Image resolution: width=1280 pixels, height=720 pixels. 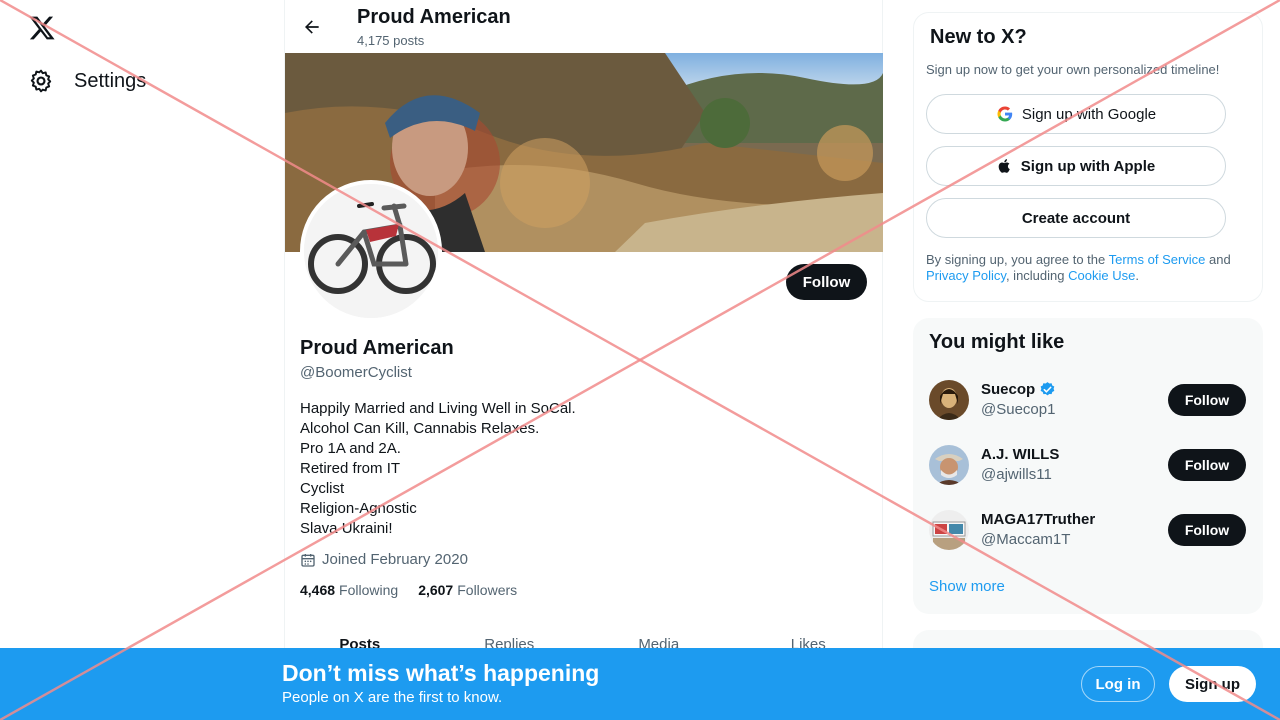 What do you see at coordinates (1047, 389) in the screenshot?
I see `verified-badge-icon` at bounding box center [1047, 389].